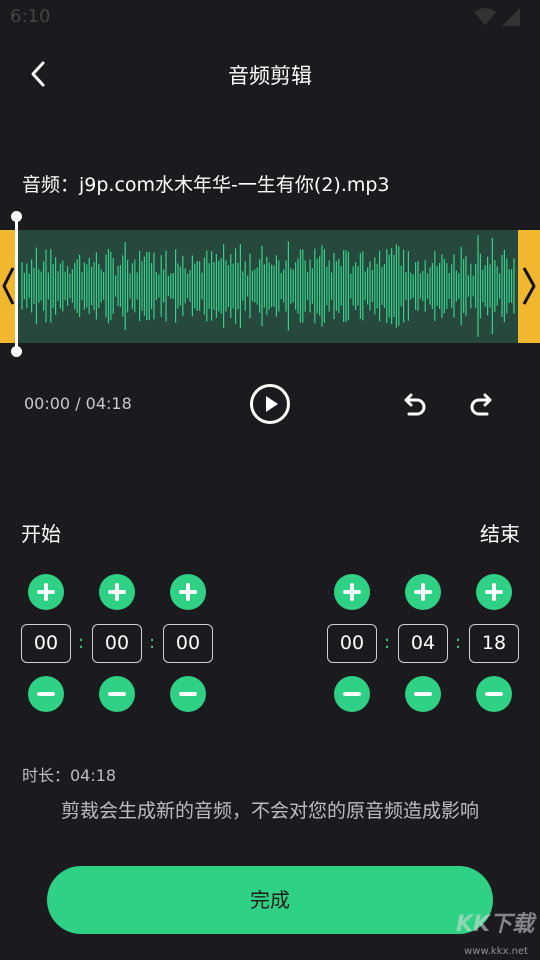 The height and width of the screenshot is (960, 540). I want to click on hint-text: 剪裁会生成新的音频，不会对您的原音频造成影响, so click(269, 811).